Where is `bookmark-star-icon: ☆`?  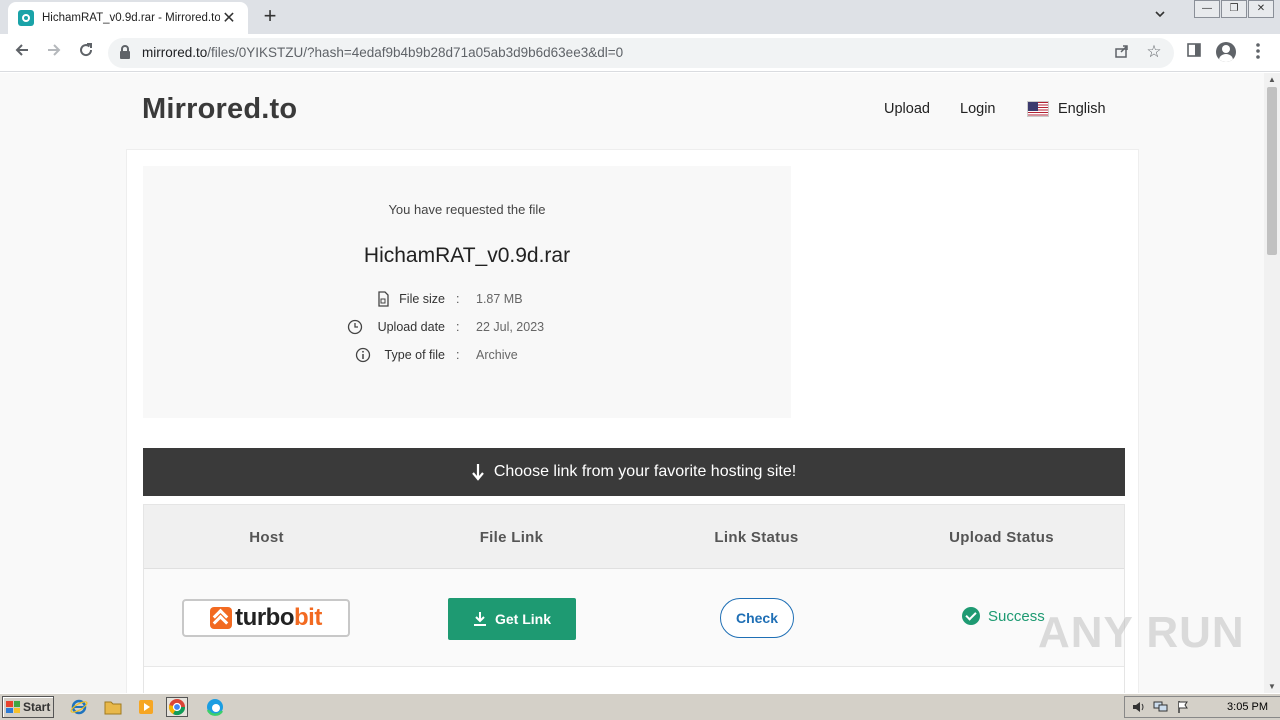 bookmark-star-icon: ☆ is located at coordinates (1154, 52).